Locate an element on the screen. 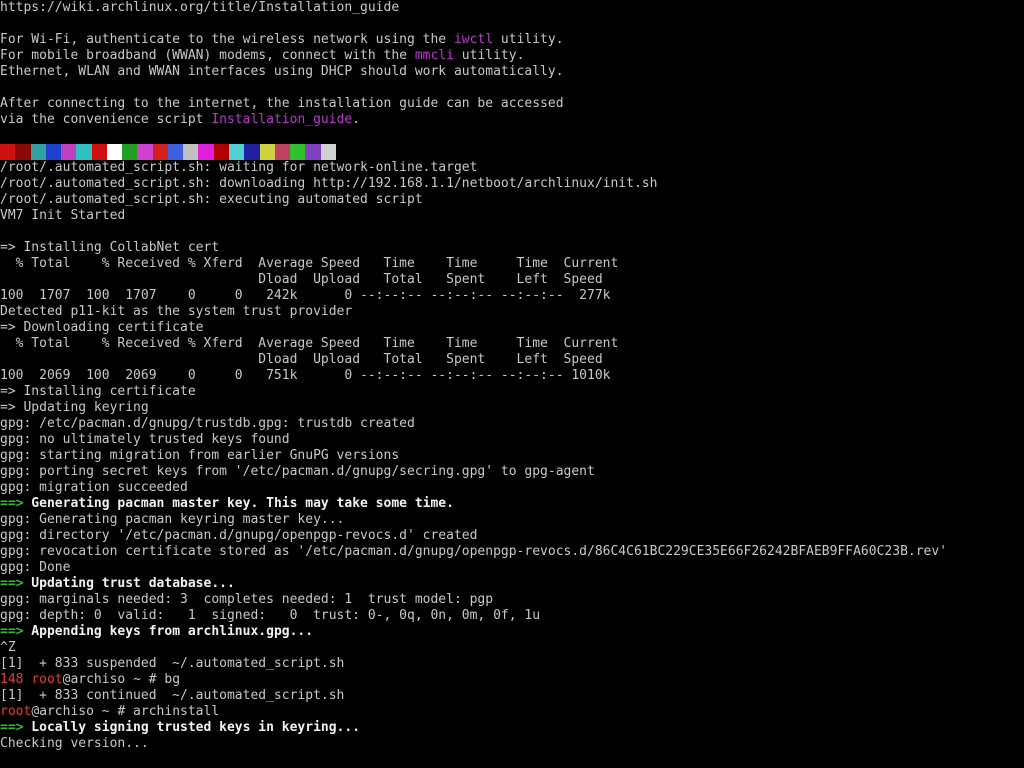  color-test-strip is located at coordinates (168, 152).